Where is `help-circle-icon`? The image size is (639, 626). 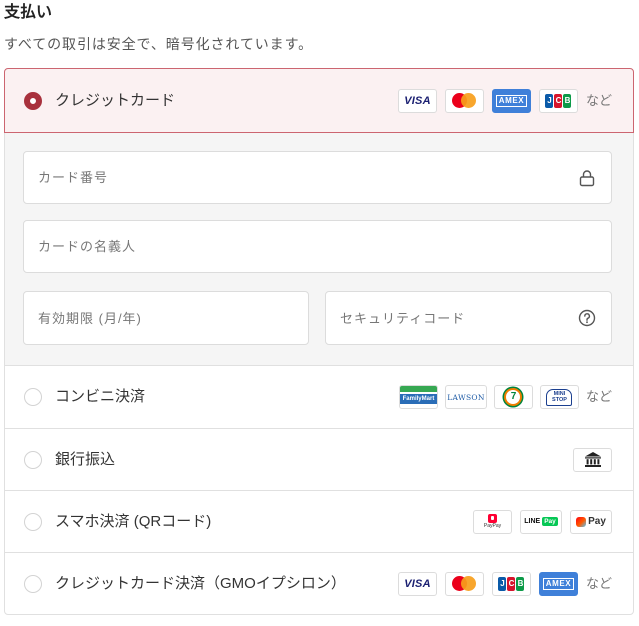
help-circle-icon is located at coordinates (587, 318).